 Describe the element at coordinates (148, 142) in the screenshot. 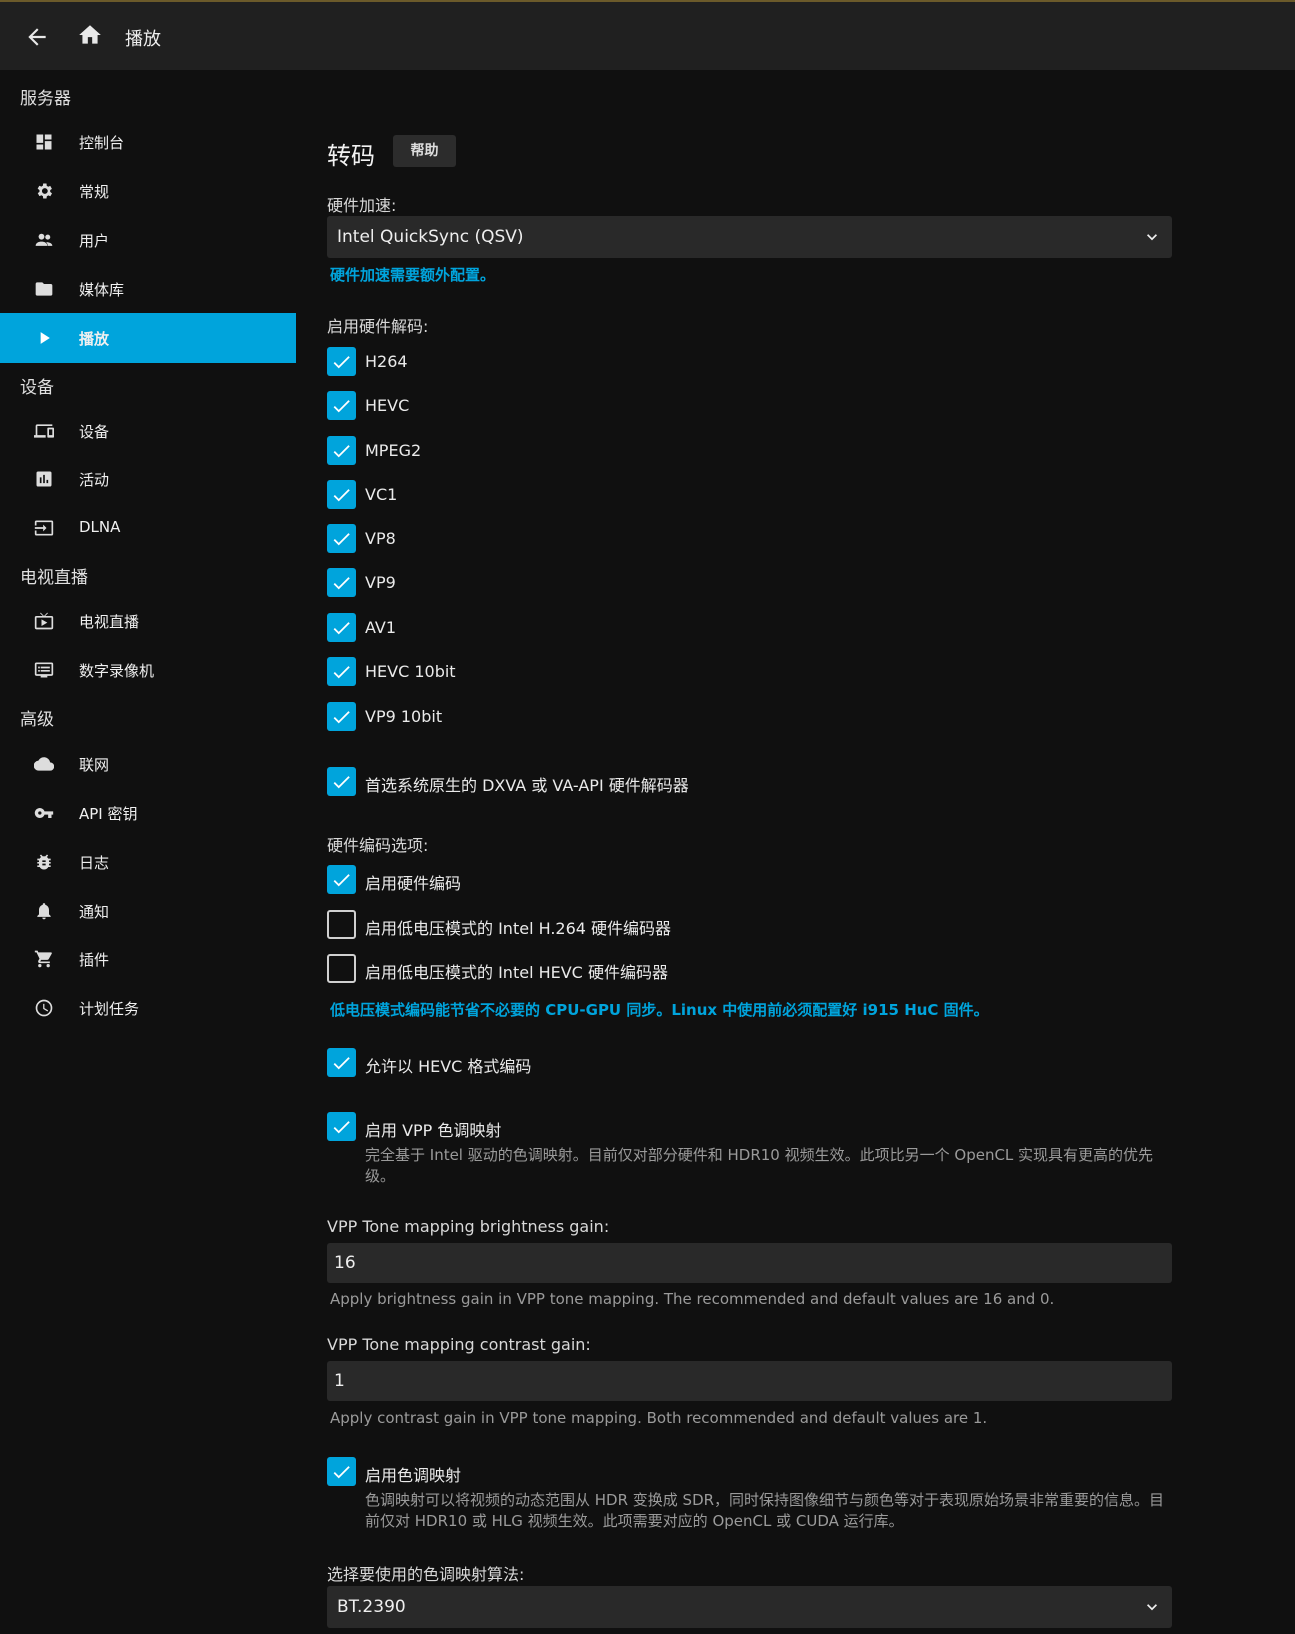

I see `sidebar-item-dashboard: 控制台` at that location.